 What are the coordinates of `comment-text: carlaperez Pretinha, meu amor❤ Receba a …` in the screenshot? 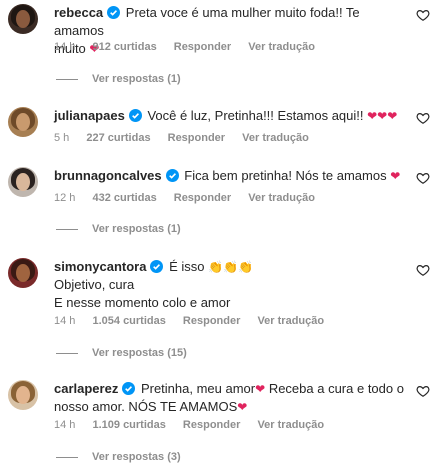 It's located at (229, 397).